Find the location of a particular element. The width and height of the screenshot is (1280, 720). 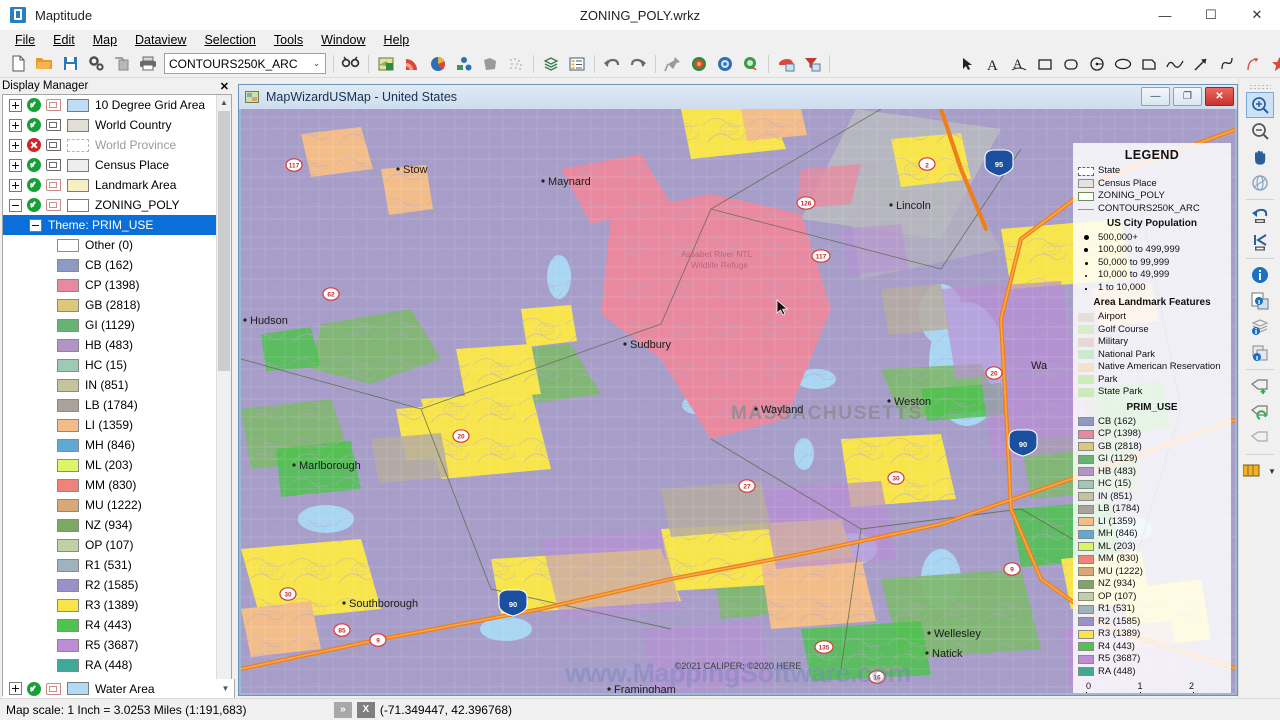

dropdown-arrow-icon: ▼ is located at coordinates (1272, 471).